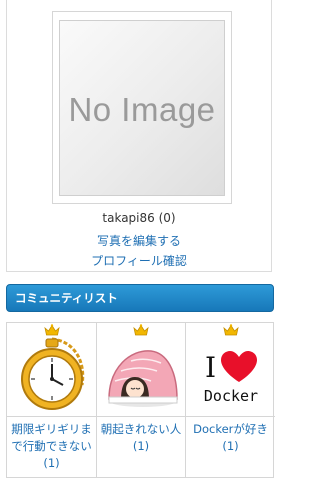 This screenshot has height=483, width=320. What do you see at coordinates (139, 218) in the screenshot?
I see `username: takapi86 (0)` at bounding box center [139, 218].